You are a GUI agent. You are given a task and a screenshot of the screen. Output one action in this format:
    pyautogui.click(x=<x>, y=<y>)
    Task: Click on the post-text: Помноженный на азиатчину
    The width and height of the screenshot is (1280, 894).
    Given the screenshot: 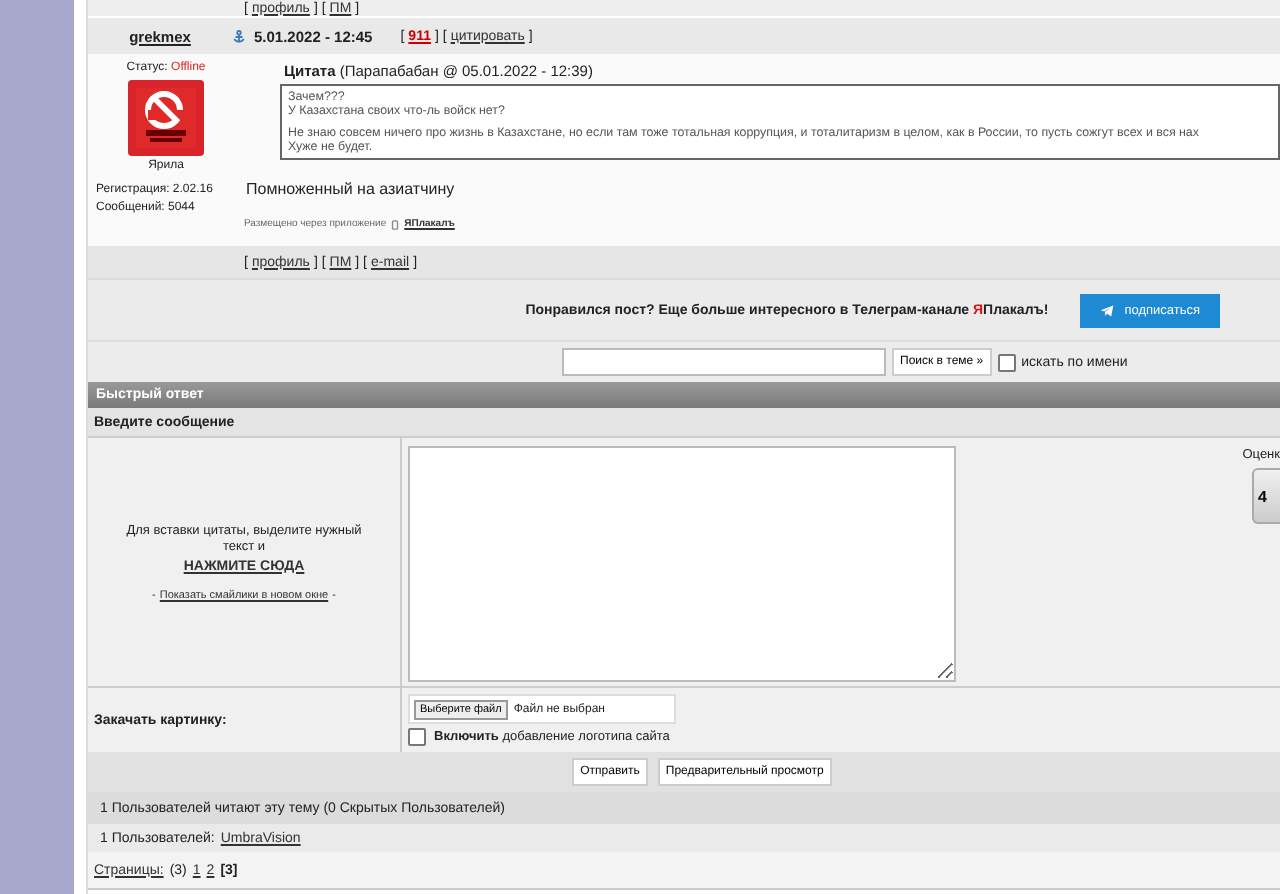 What is the action you would take?
    pyautogui.click(x=351, y=189)
    